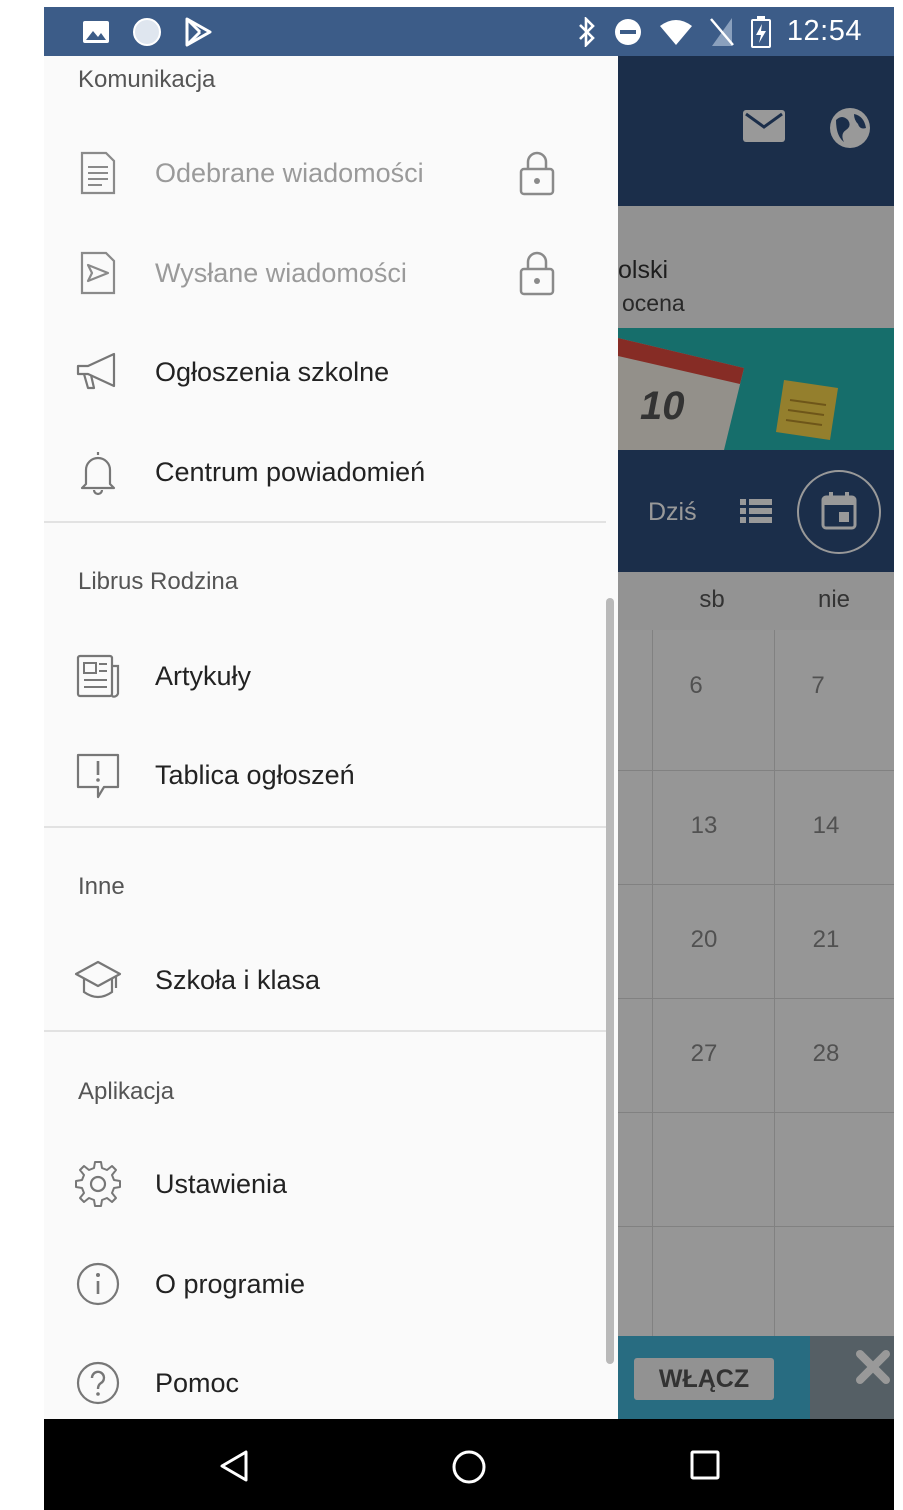 The width and height of the screenshot is (903, 1510). I want to click on system-navigation-bar, so click(469, 1464).